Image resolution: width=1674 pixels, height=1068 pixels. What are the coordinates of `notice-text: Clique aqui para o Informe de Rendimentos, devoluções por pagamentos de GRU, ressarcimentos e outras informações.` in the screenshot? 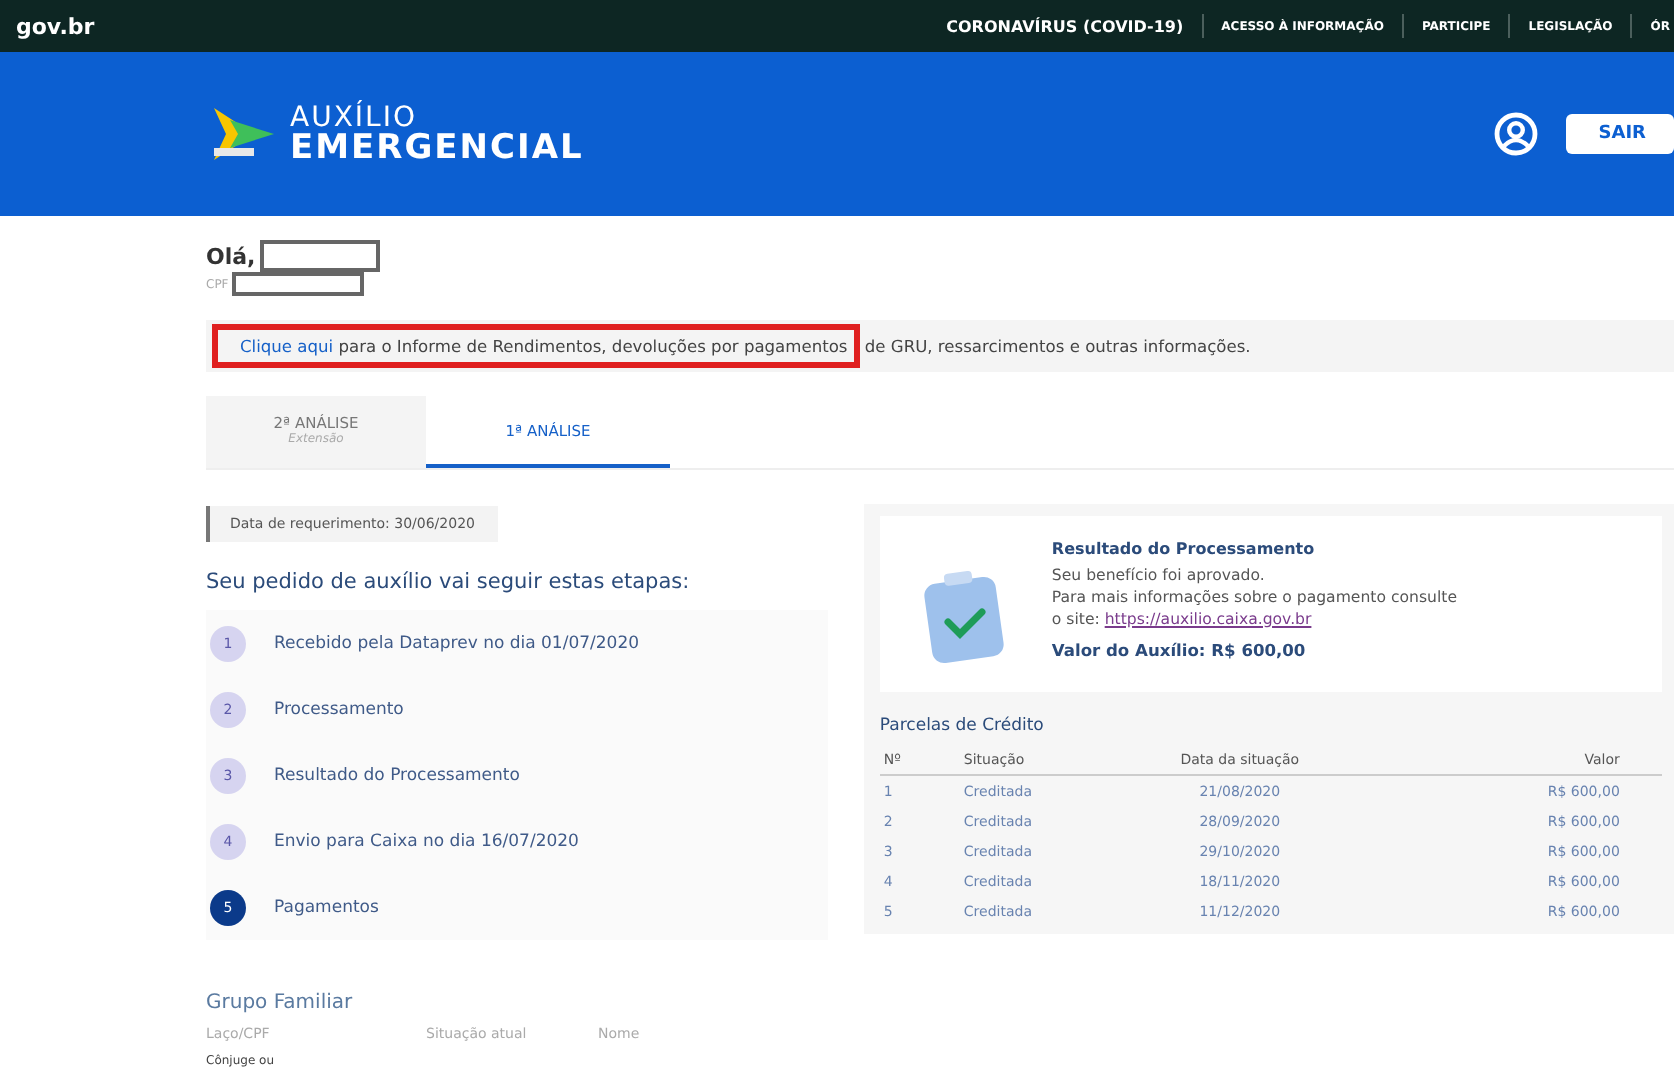 It's located at (929, 346).